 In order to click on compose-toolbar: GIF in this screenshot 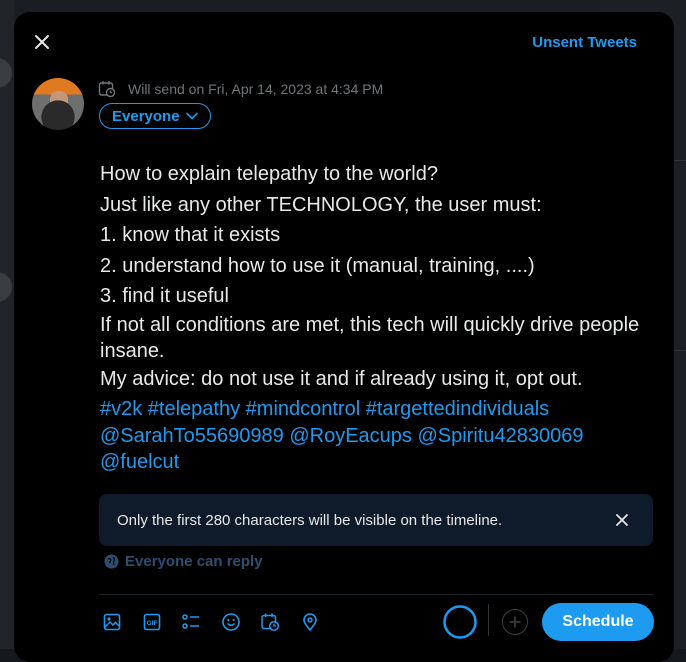, I will do `click(211, 622)`.